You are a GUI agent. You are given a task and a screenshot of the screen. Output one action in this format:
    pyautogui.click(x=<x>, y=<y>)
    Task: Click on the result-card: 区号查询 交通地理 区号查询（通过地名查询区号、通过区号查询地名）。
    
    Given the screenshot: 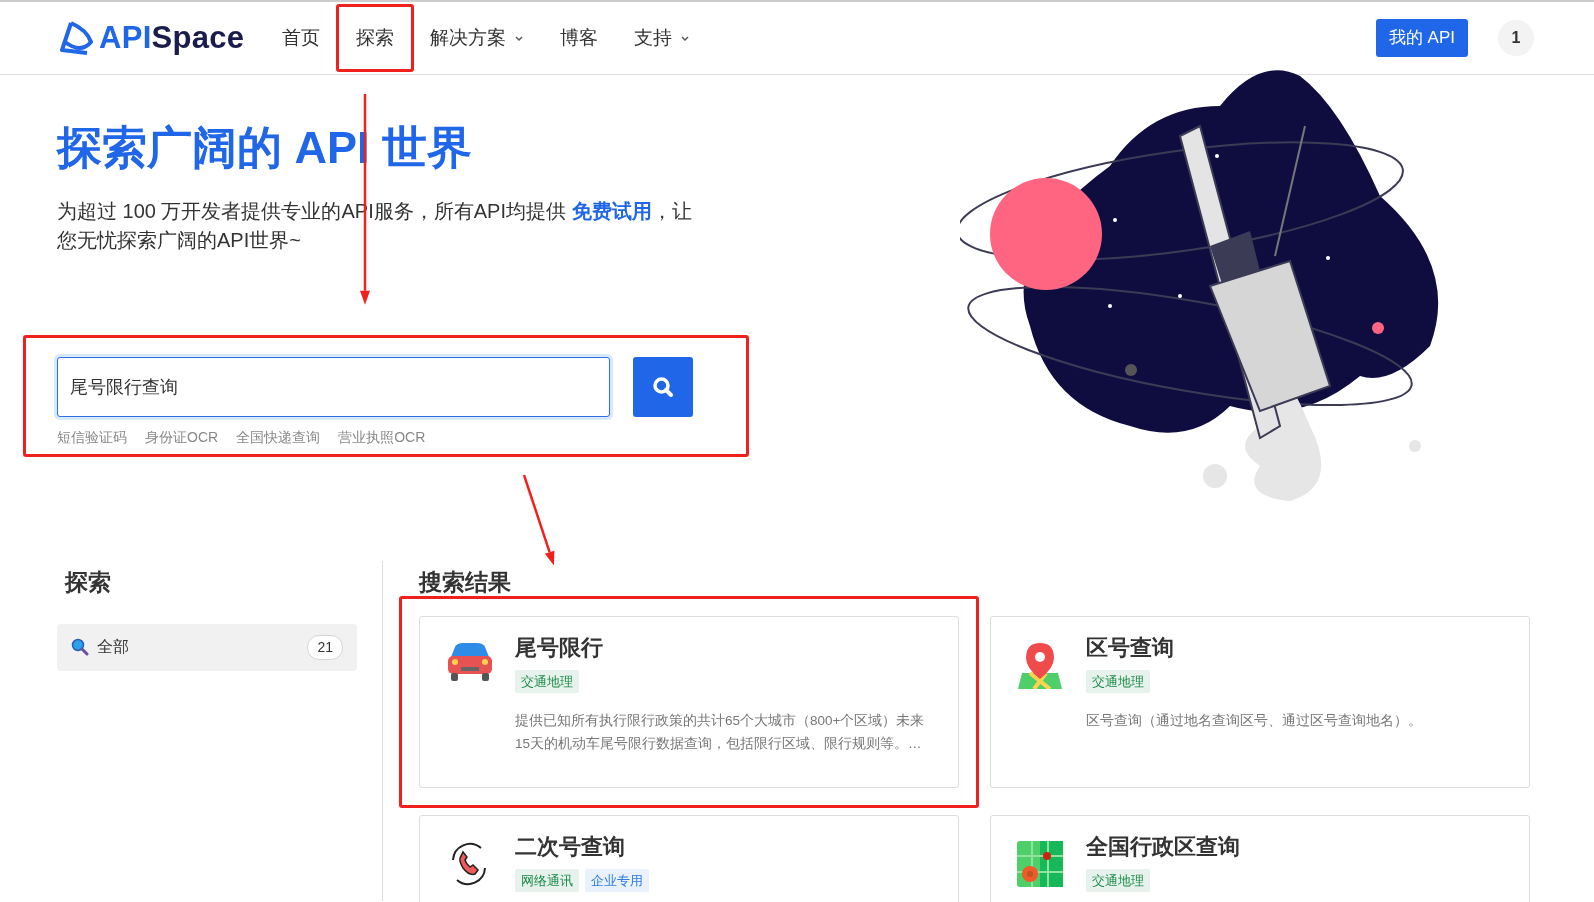 What is the action you would take?
    pyautogui.click(x=1260, y=701)
    